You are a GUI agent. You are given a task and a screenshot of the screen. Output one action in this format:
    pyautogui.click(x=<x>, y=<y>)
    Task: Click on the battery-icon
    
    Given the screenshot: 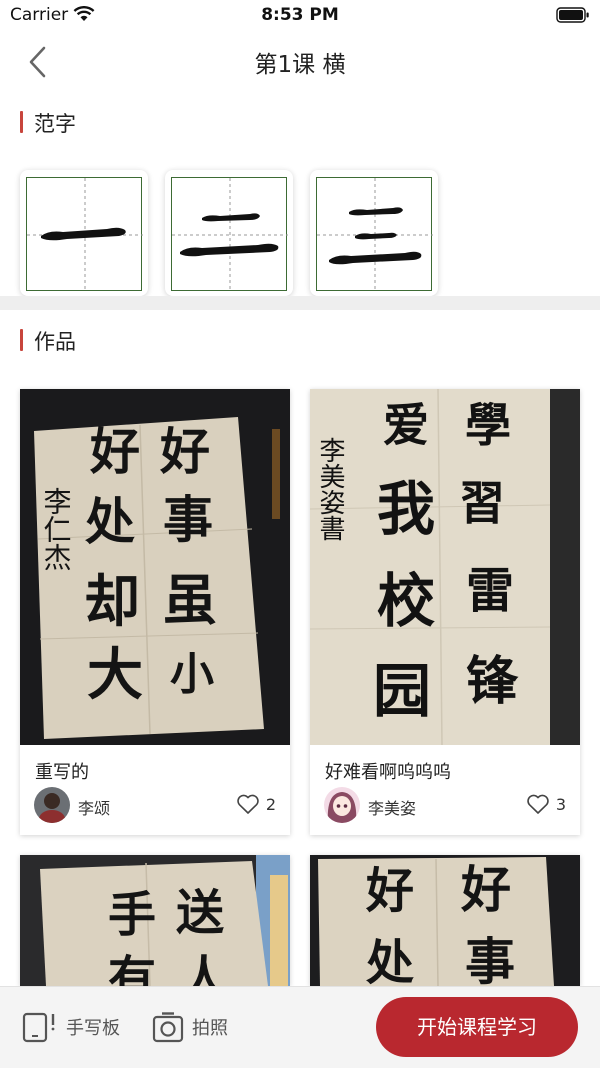 What is the action you would take?
    pyautogui.click(x=573, y=17)
    